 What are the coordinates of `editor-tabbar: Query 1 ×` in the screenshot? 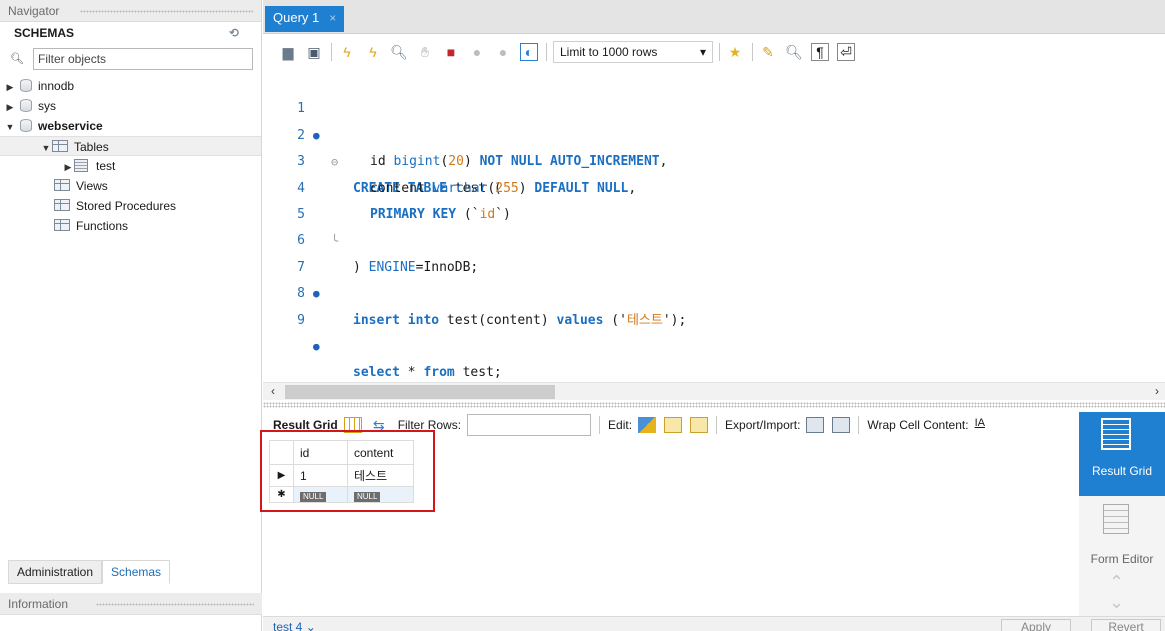 It's located at (714, 17).